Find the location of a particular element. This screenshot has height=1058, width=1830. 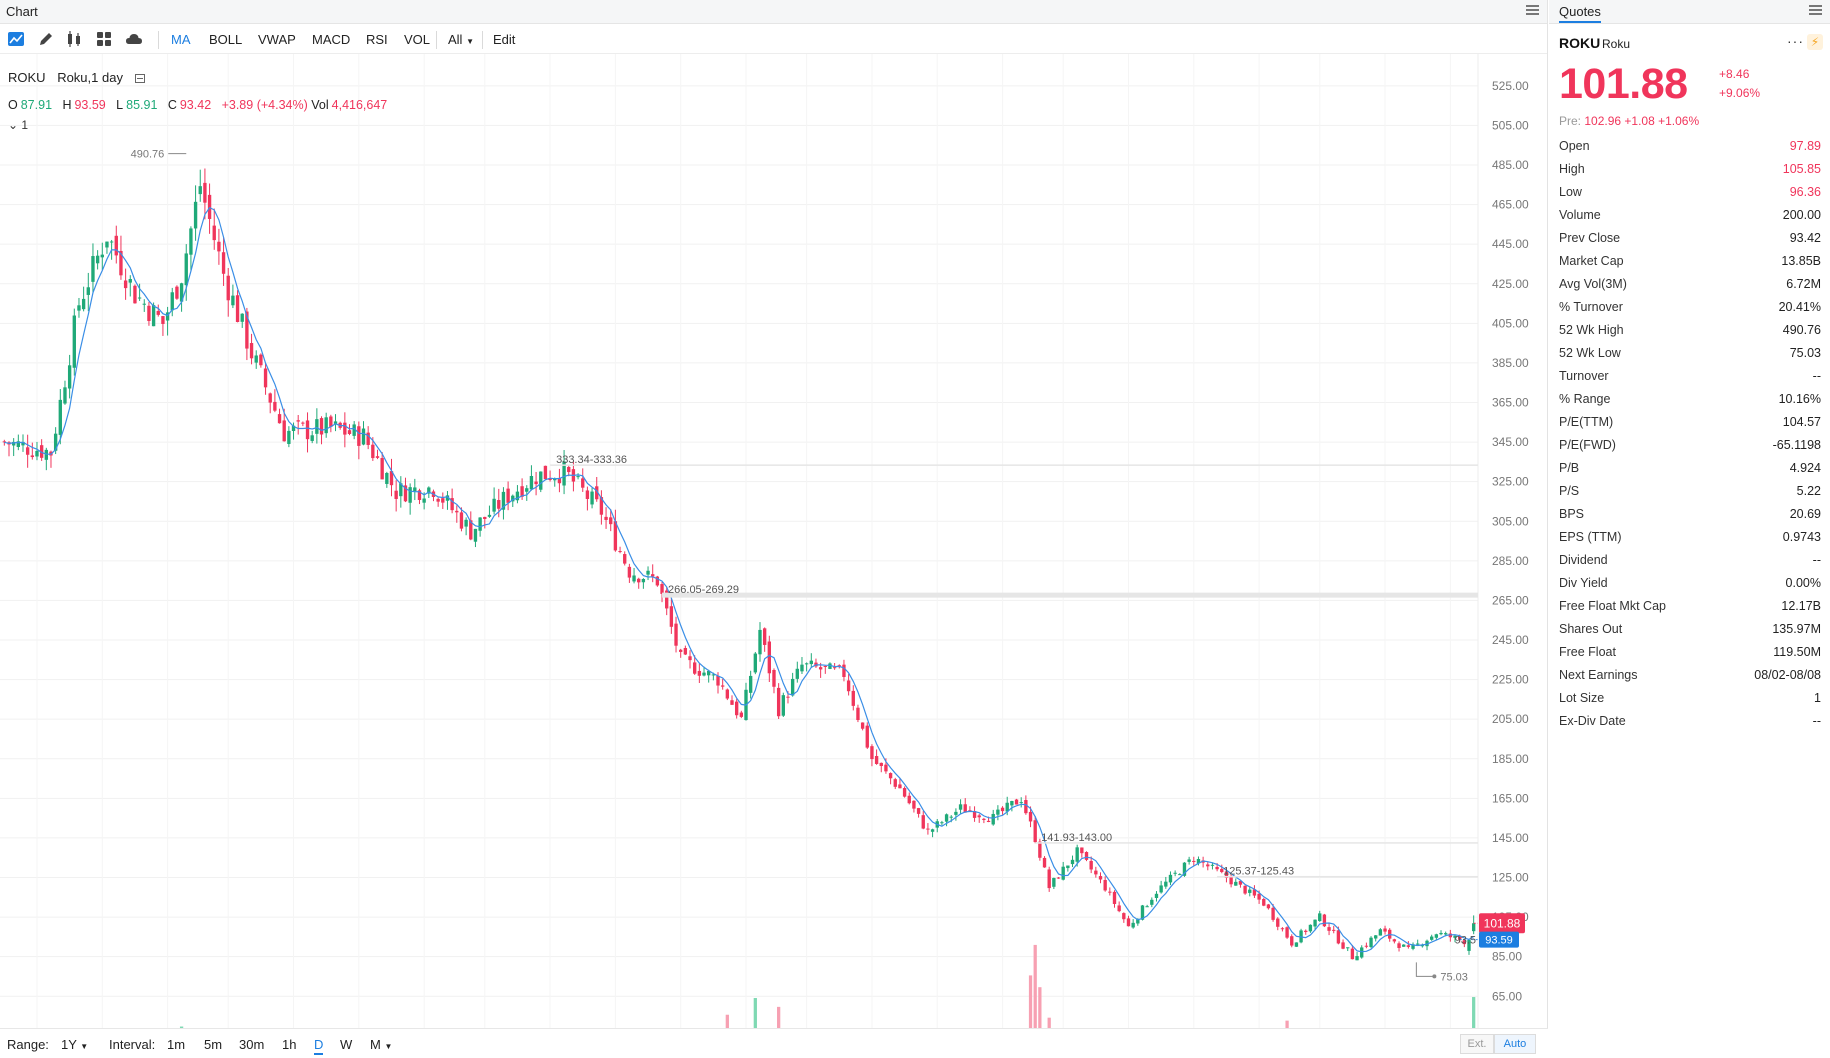

range-label: Range: is located at coordinates (28, 1044).